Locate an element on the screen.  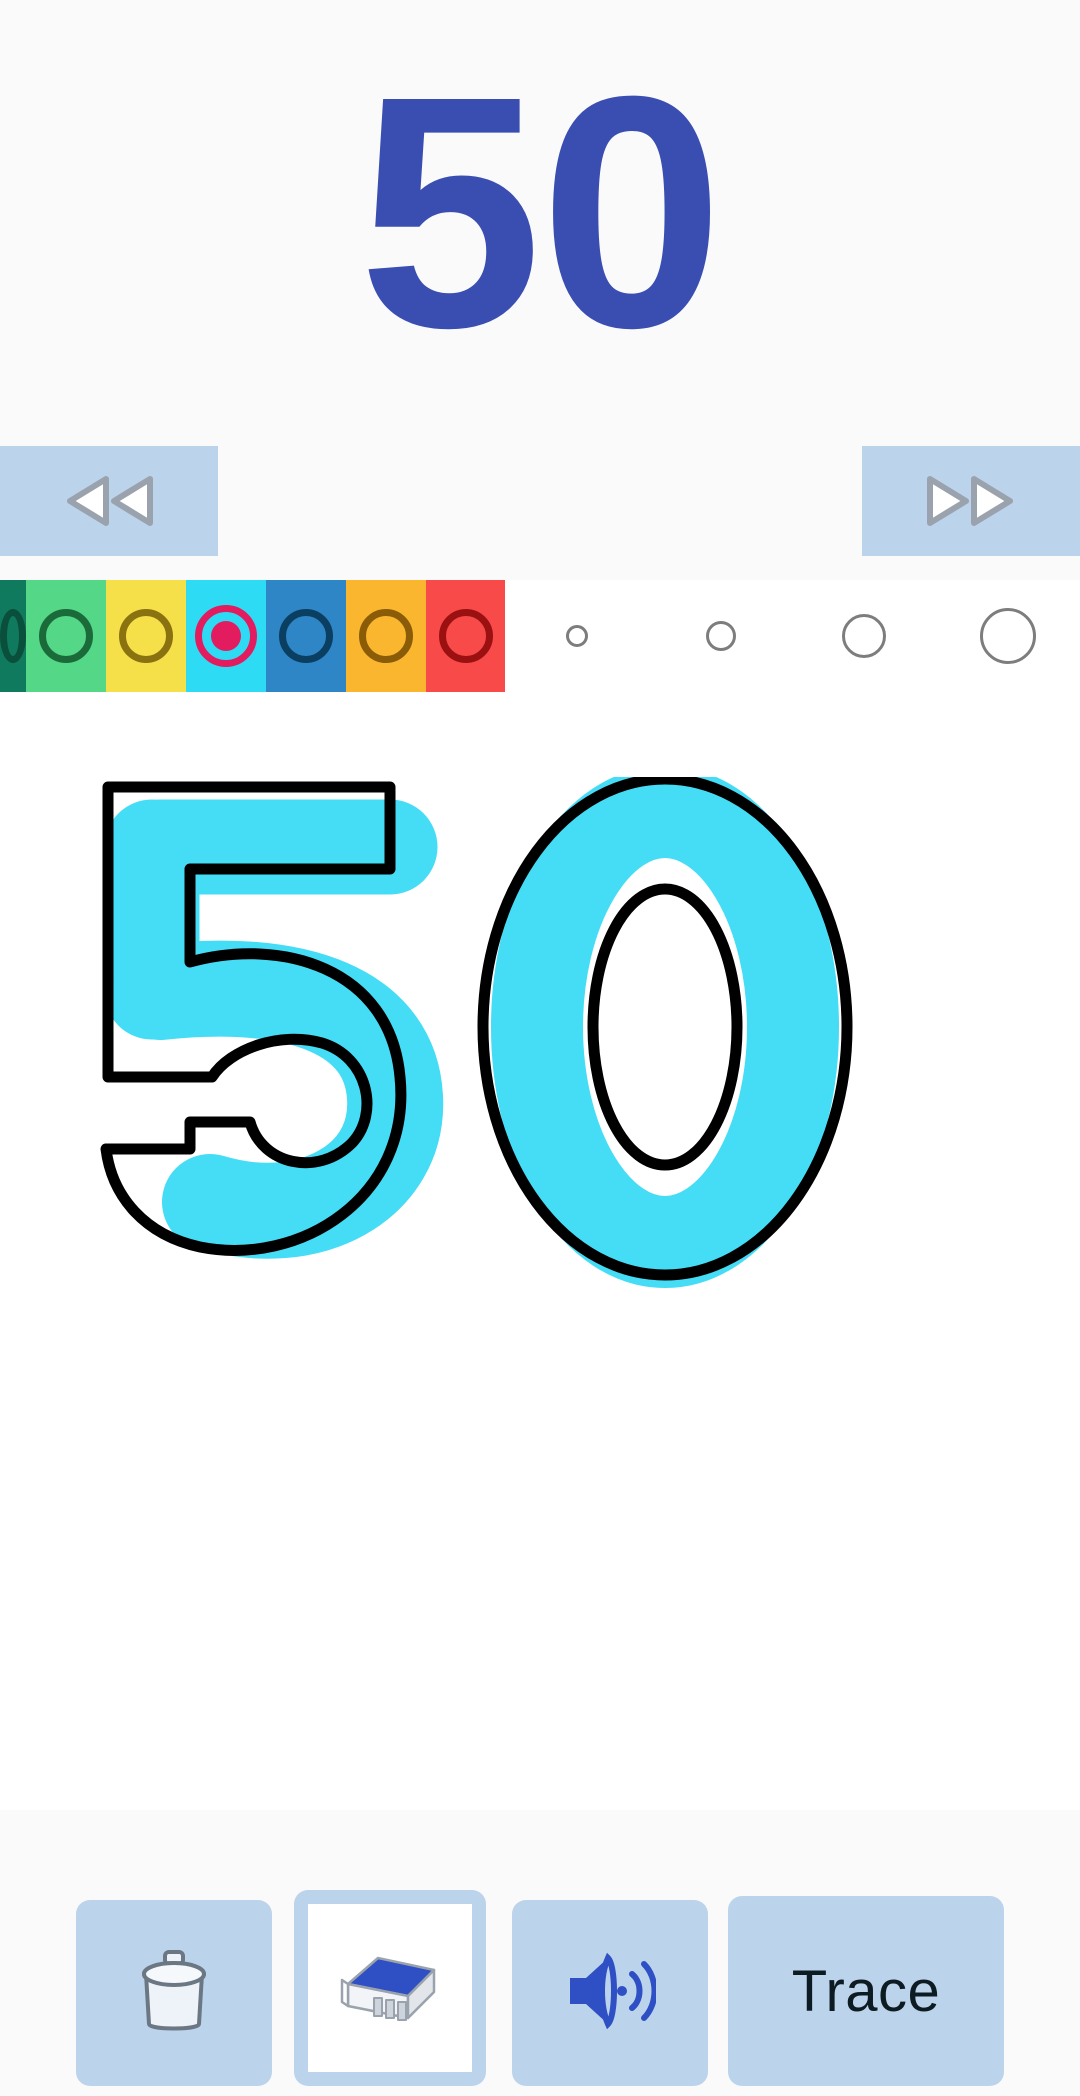
rewind-icon is located at coordinates (109, 501).